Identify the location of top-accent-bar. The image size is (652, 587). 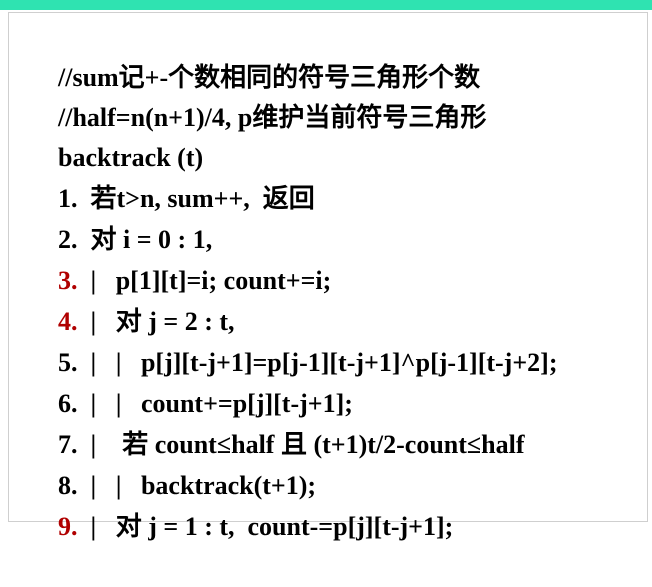
(326, 5).